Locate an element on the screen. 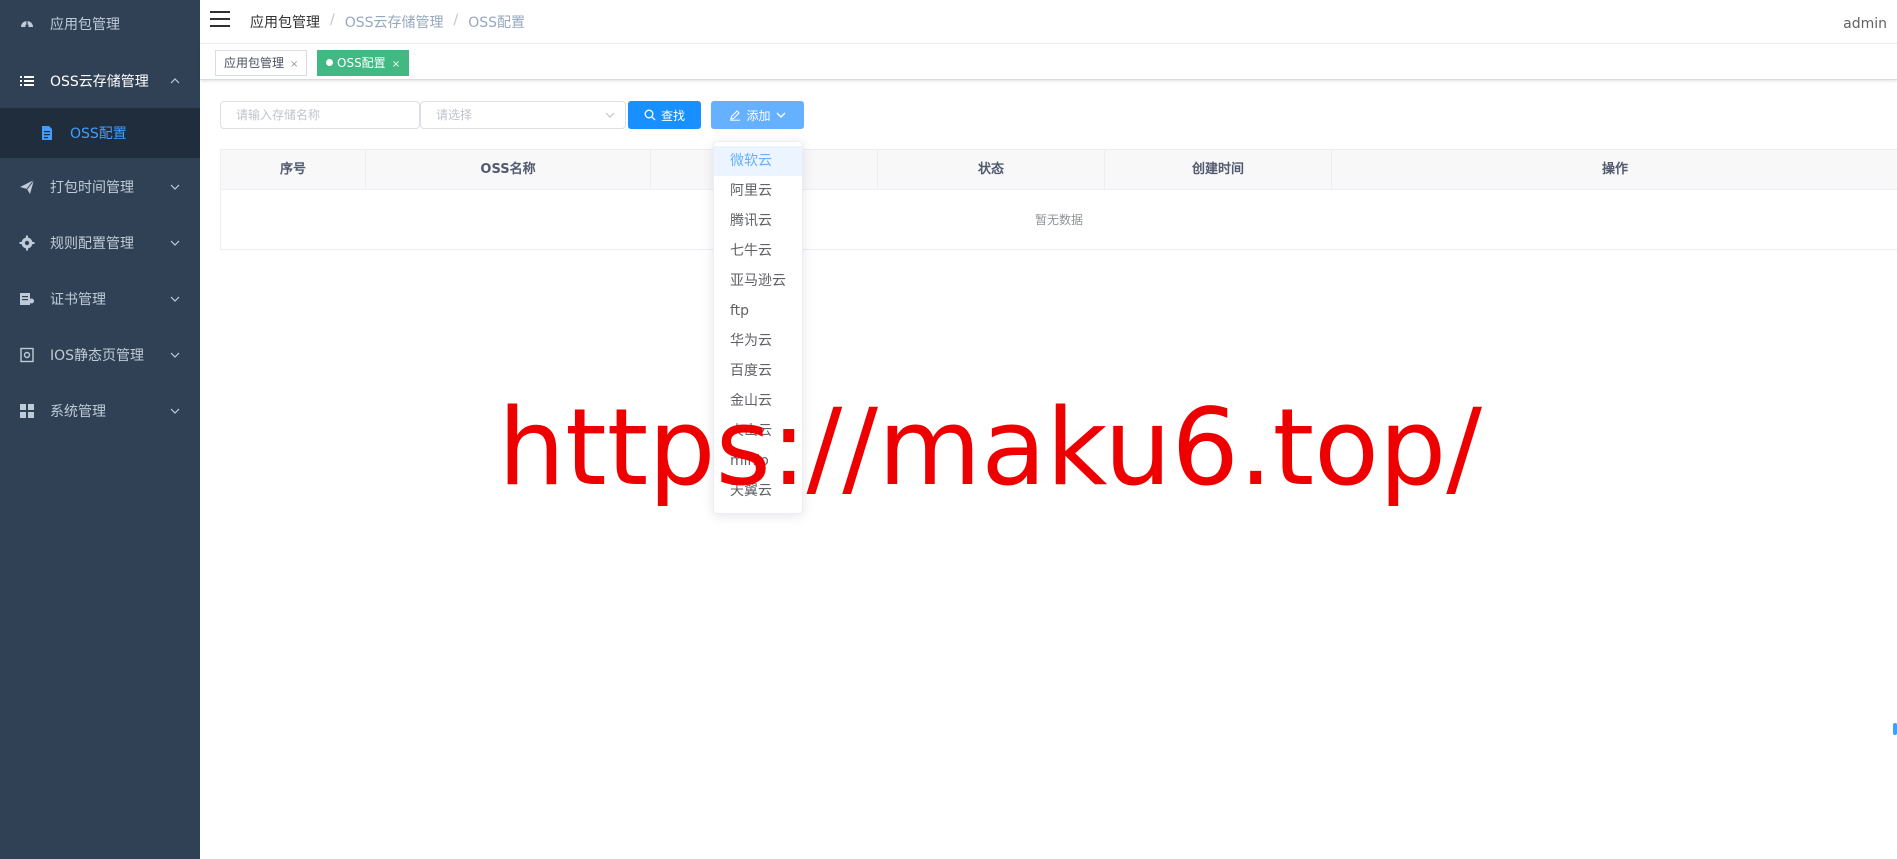 This screenshot has height=859, width=1897. document-icon is located at coordinates (47, 133).